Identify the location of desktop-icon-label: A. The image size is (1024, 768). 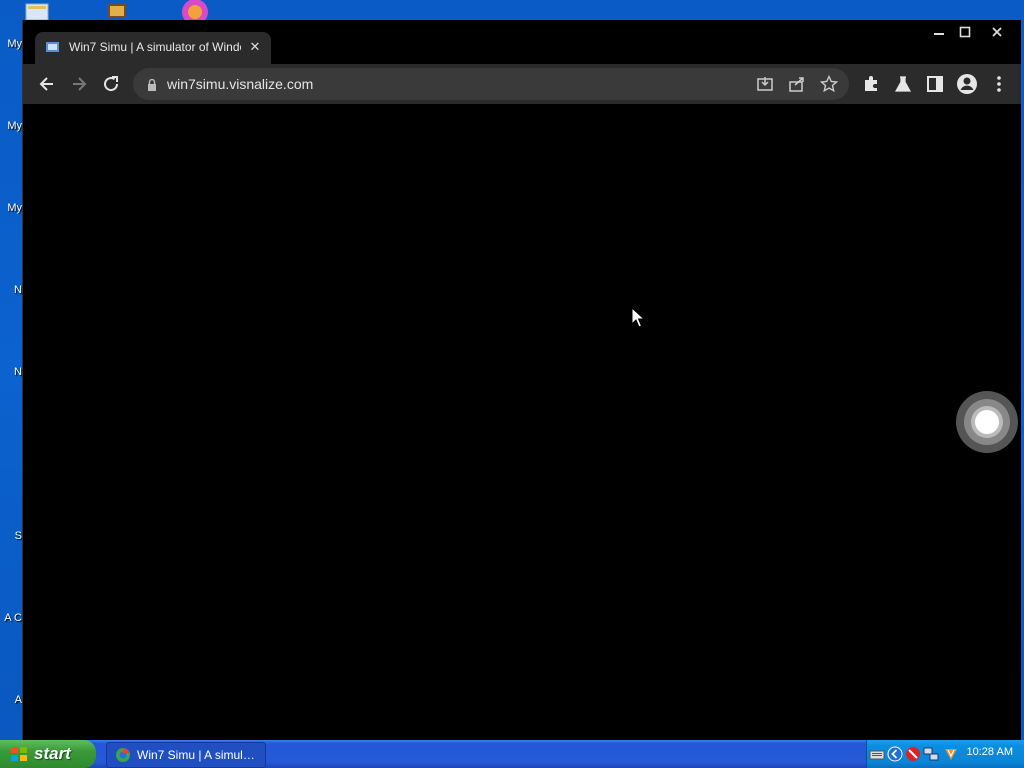
(11, 700).